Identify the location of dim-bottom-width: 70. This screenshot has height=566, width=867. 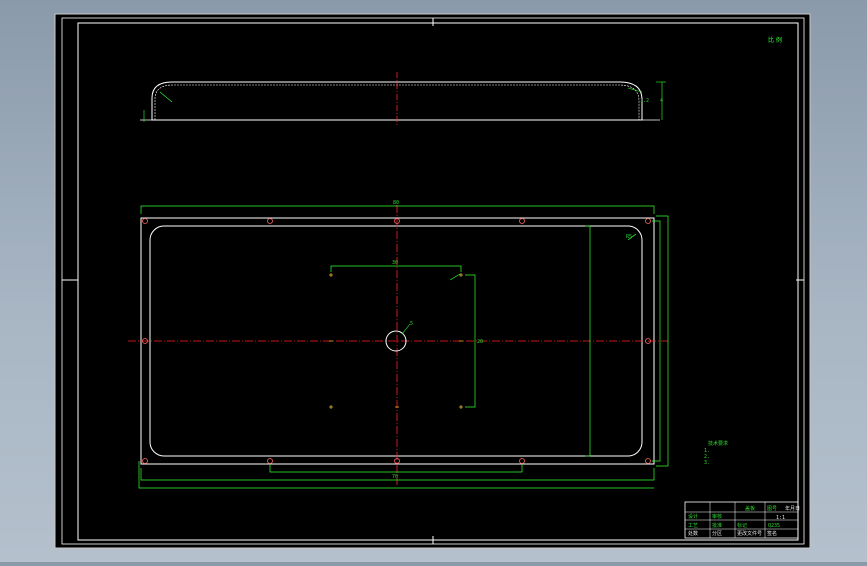
(395, 477).